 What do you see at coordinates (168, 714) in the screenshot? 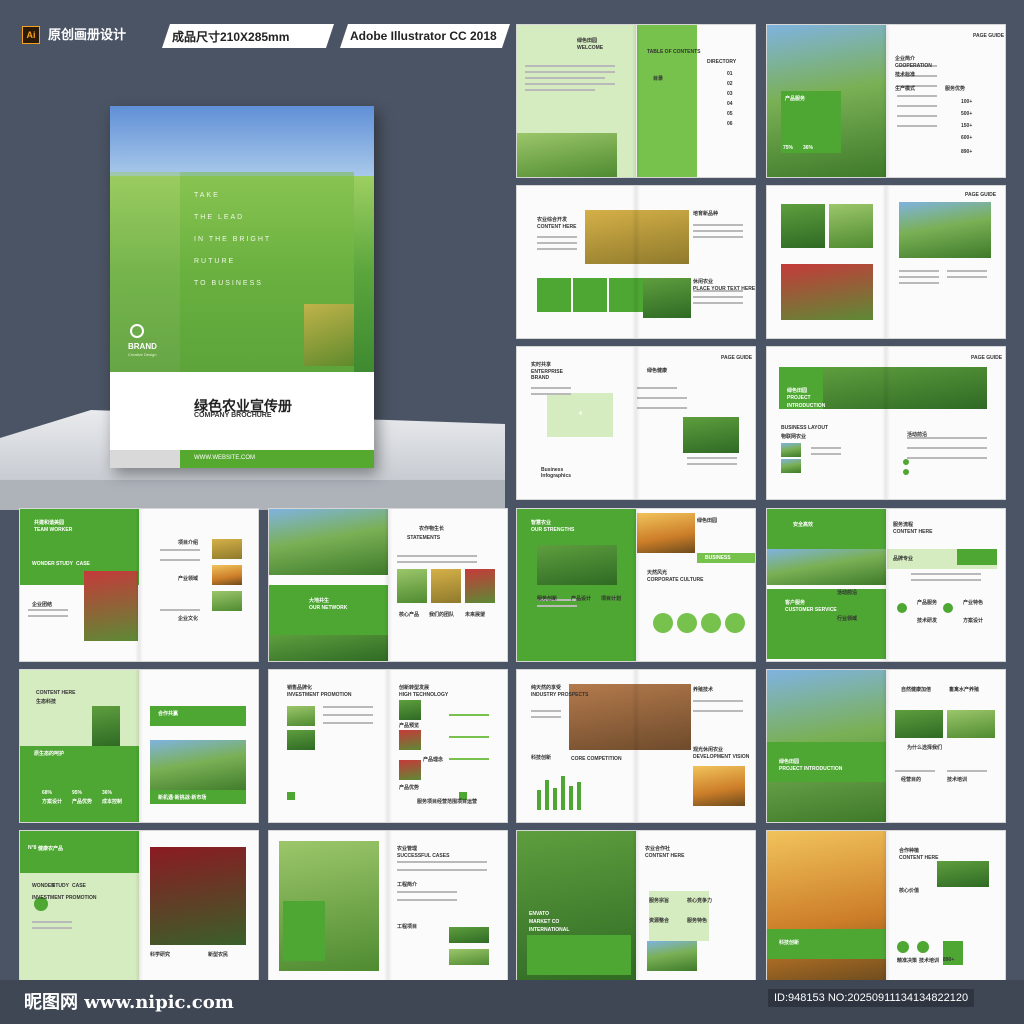
I see `spread-label: 合作共赢` at bounding box center [168, 714].